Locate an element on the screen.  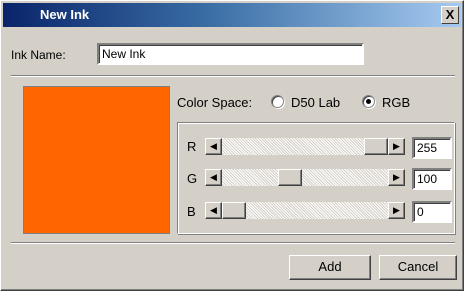
b-slider-thumb is located at coordinates (234, 210).